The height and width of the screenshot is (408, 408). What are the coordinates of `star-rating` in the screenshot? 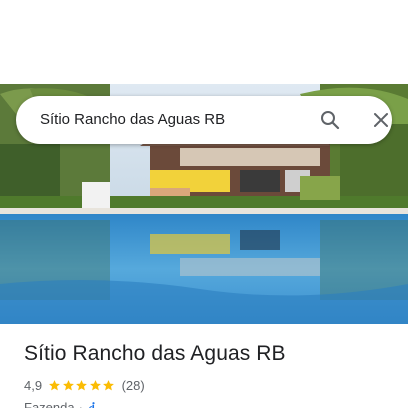 It's located at (82, 385).